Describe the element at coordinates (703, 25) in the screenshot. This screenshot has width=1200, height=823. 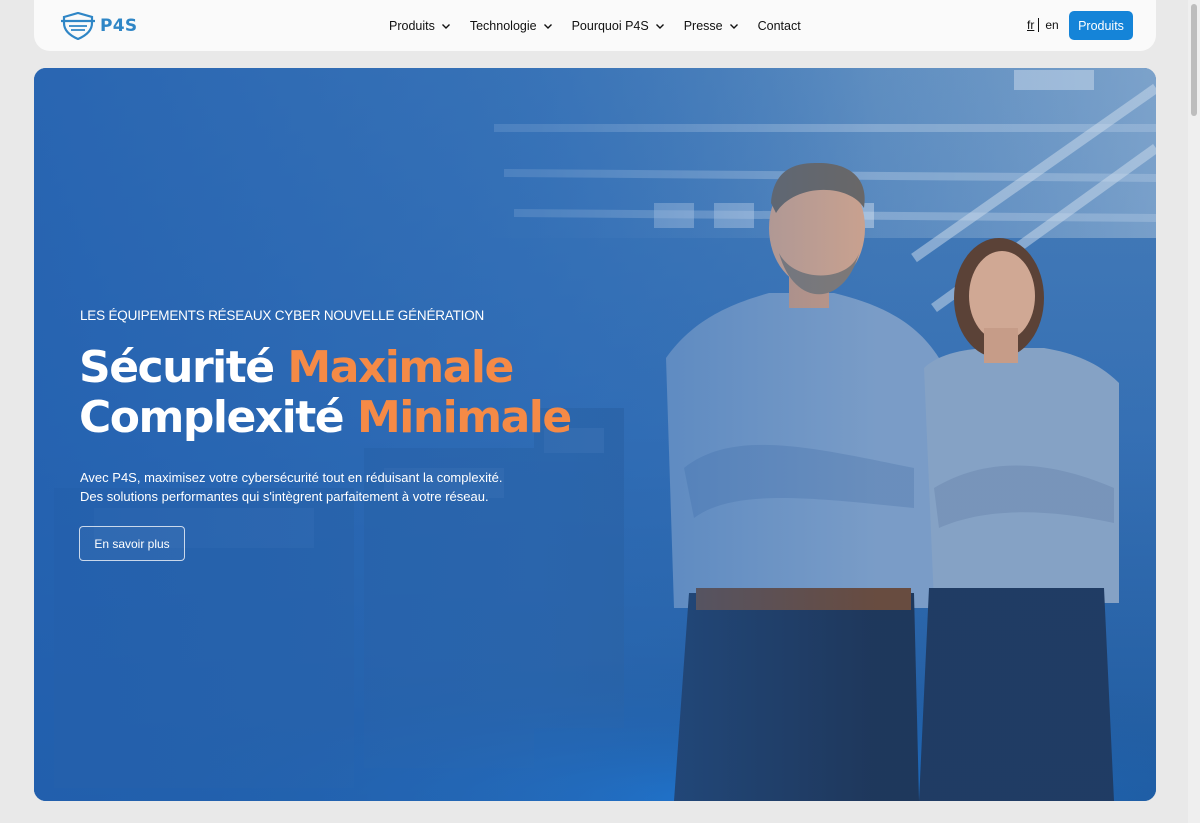
I see `nav-item-label: Presse` at that location.